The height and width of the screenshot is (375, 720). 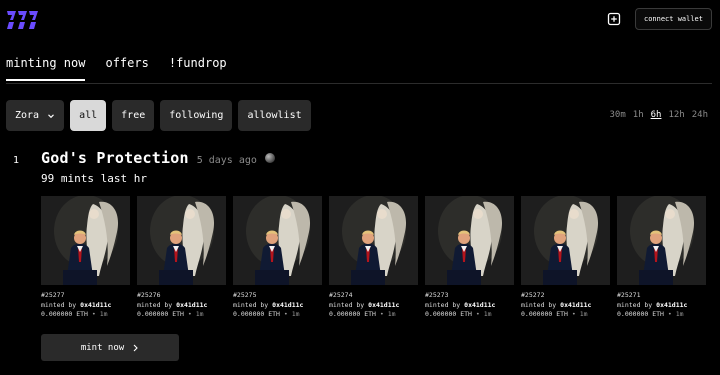 What do you see at coordinates (614, 19) in the screenshot?
I see `add-square-icon` at bounding box center [614, 19].